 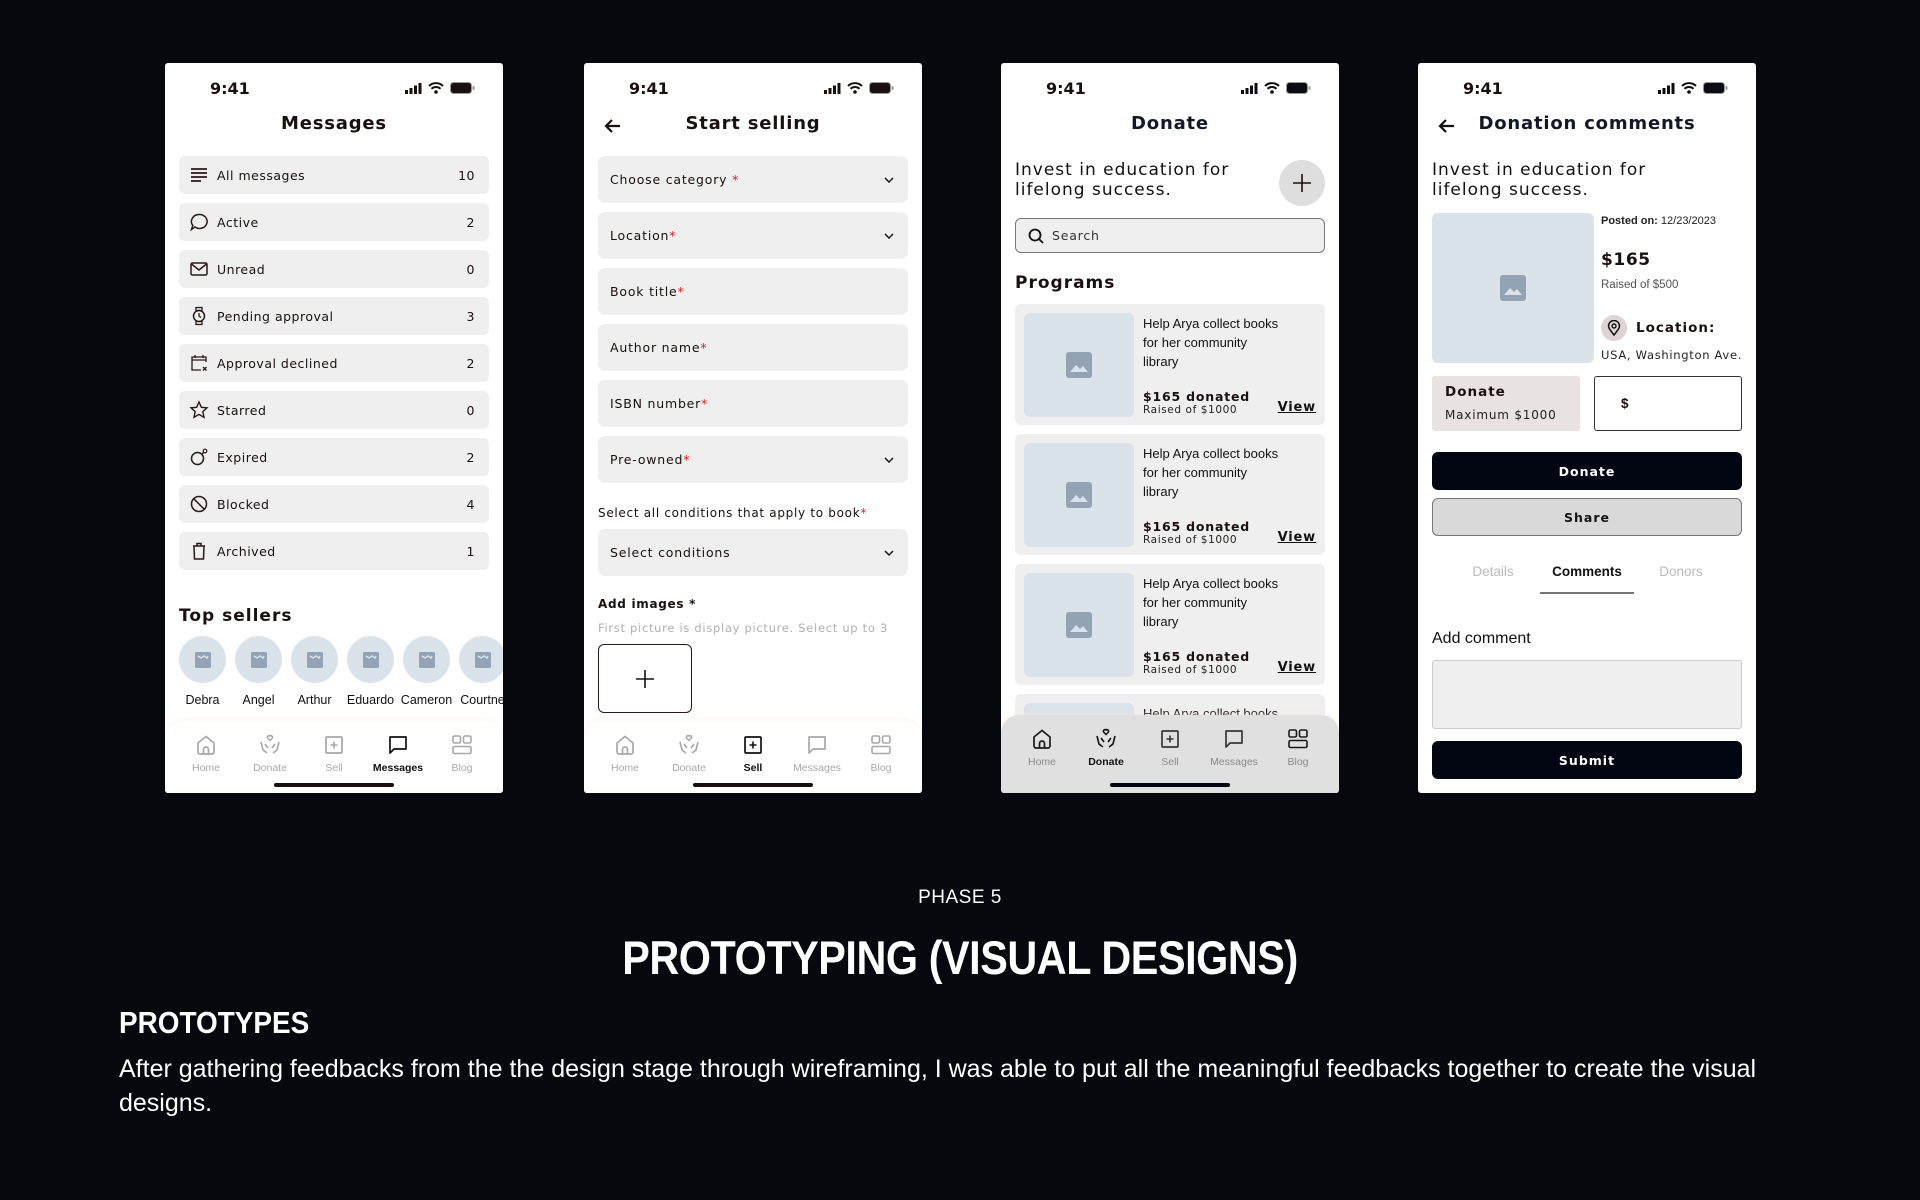 What do you see at coordinates (243, 504) in the screenshot?
I see `filter-label: Blocked` at bounding box center [243, 504].